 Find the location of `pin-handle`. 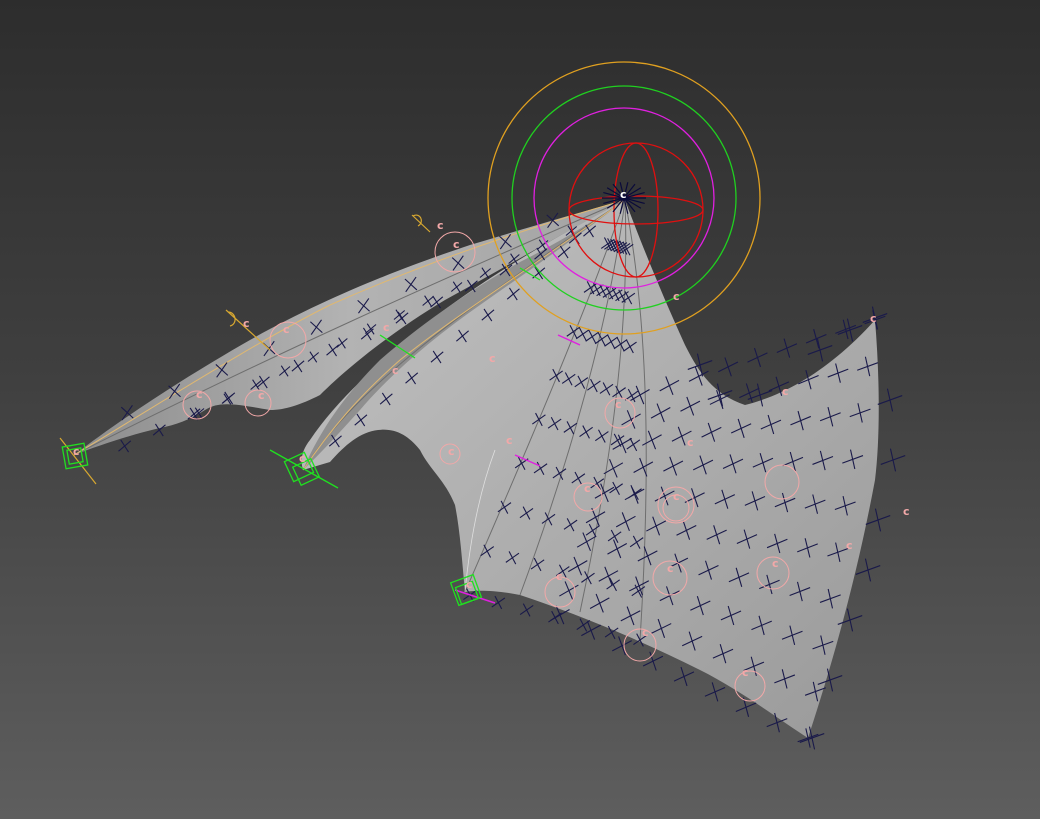

pin-handle is located at coordinates (421, 223).